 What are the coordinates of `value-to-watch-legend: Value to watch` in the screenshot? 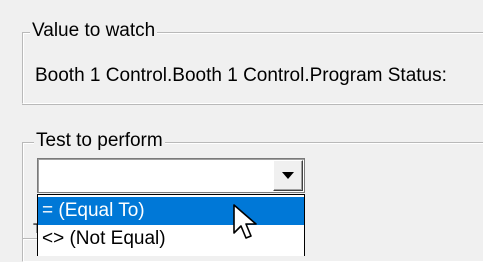 It's located at (94, 31).